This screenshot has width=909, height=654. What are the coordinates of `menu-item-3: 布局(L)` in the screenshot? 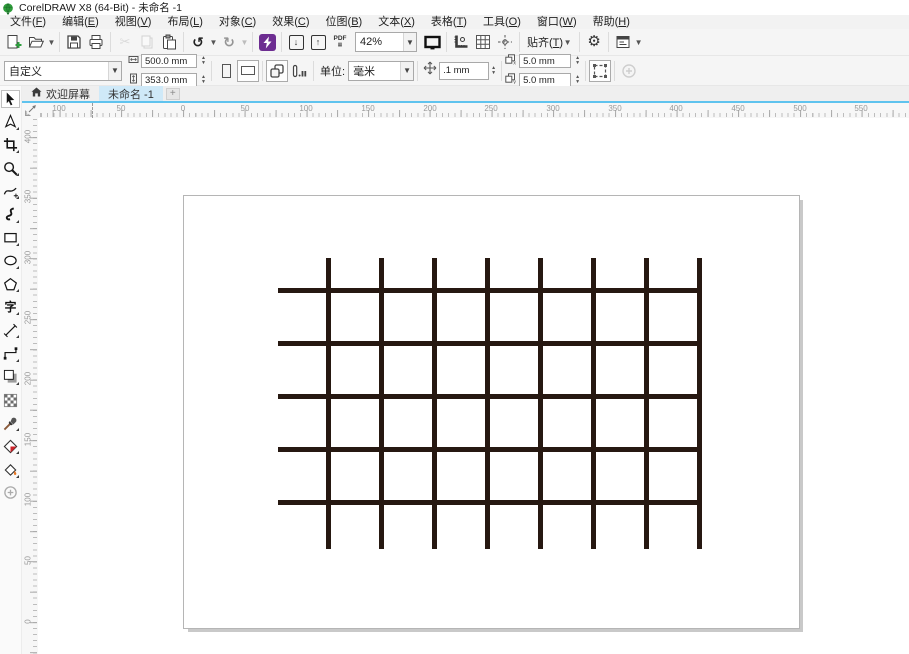 It's located at (184, 22).